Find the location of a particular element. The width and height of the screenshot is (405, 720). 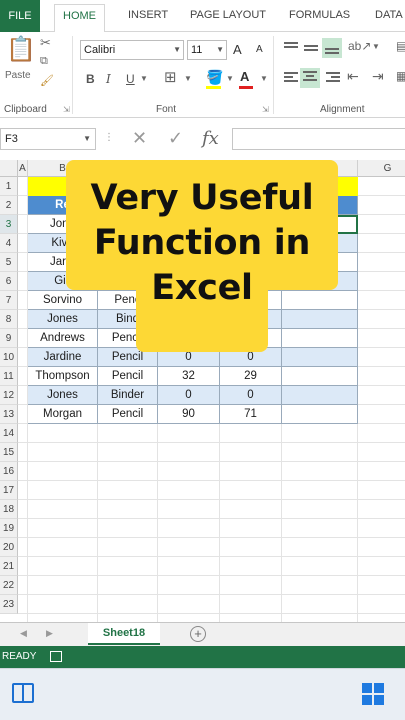

row-header: 12 is located at coordinates (9, 395).